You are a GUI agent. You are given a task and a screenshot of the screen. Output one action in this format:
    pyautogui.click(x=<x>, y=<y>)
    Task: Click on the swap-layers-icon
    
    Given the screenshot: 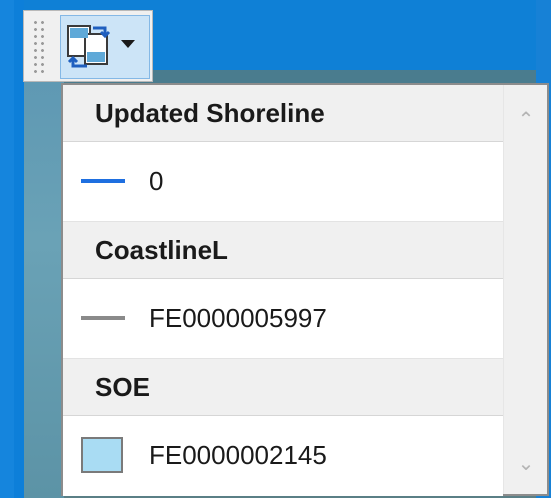 What is the action you would take?
    pyautogui.click(x=89, y=46)
    